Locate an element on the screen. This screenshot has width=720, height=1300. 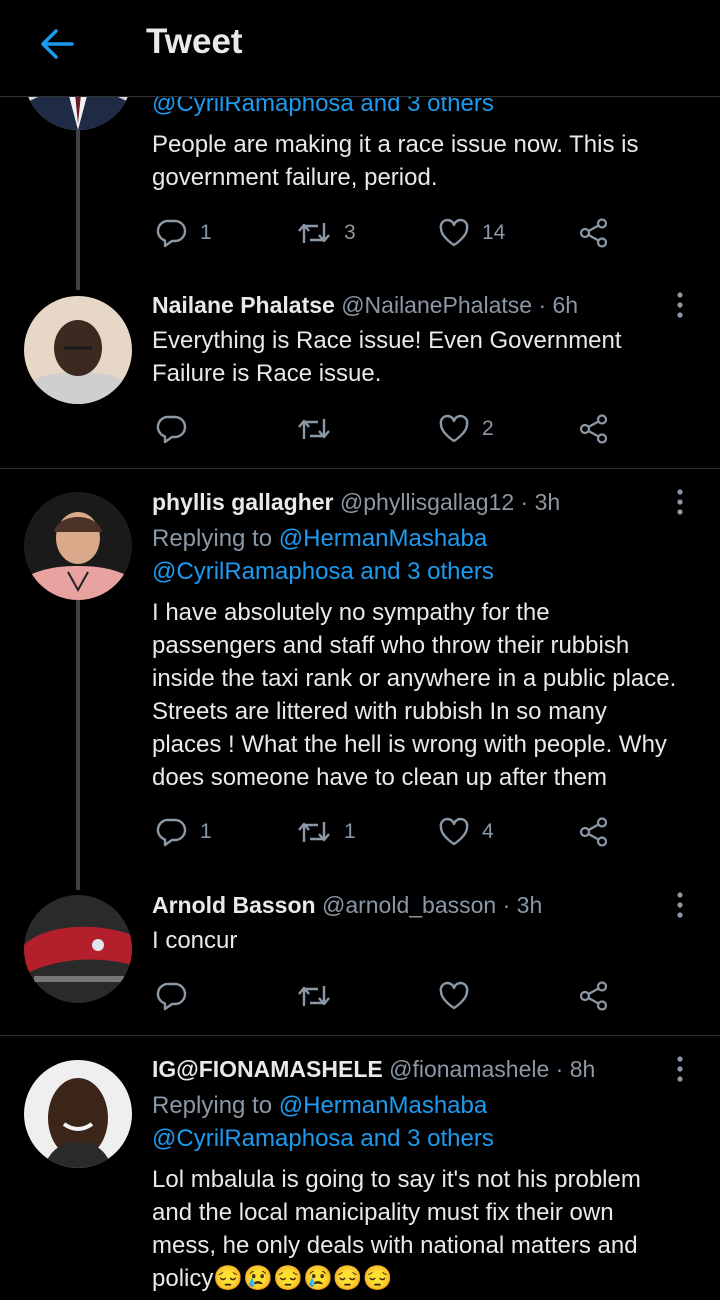
like-count: 14 is located at coordinates (494, 232).